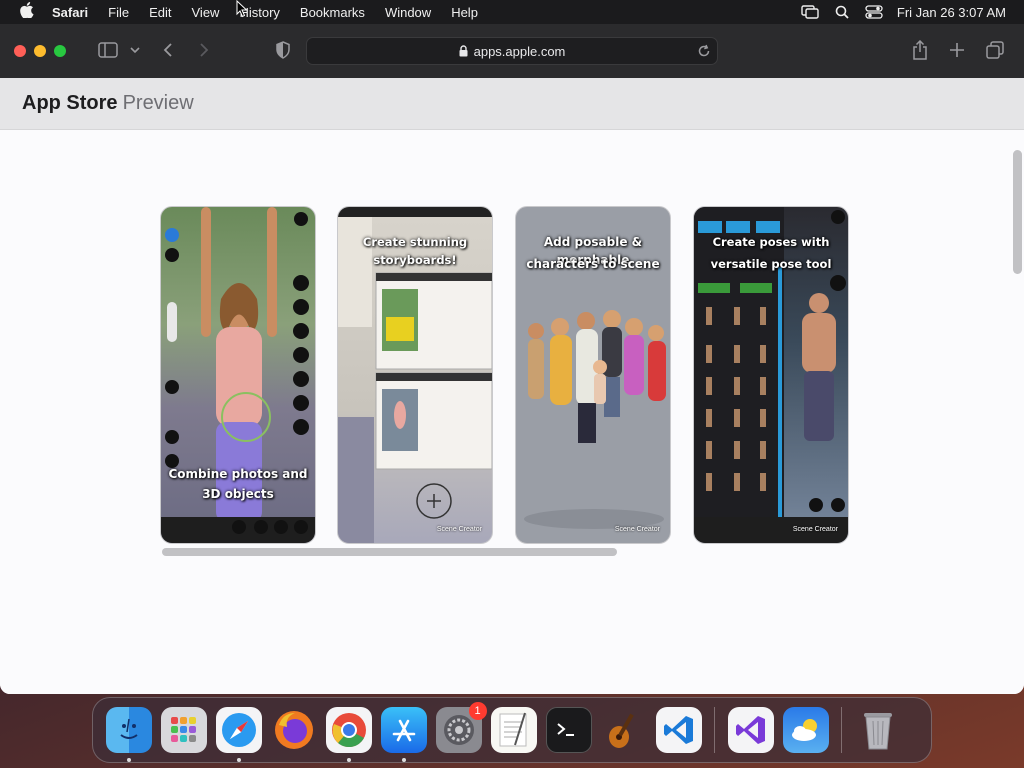  Describe the element at coordinates (593, 264) in the screenshot. I see `screenshot-3-caption-line-2: characters to scene` at that location.